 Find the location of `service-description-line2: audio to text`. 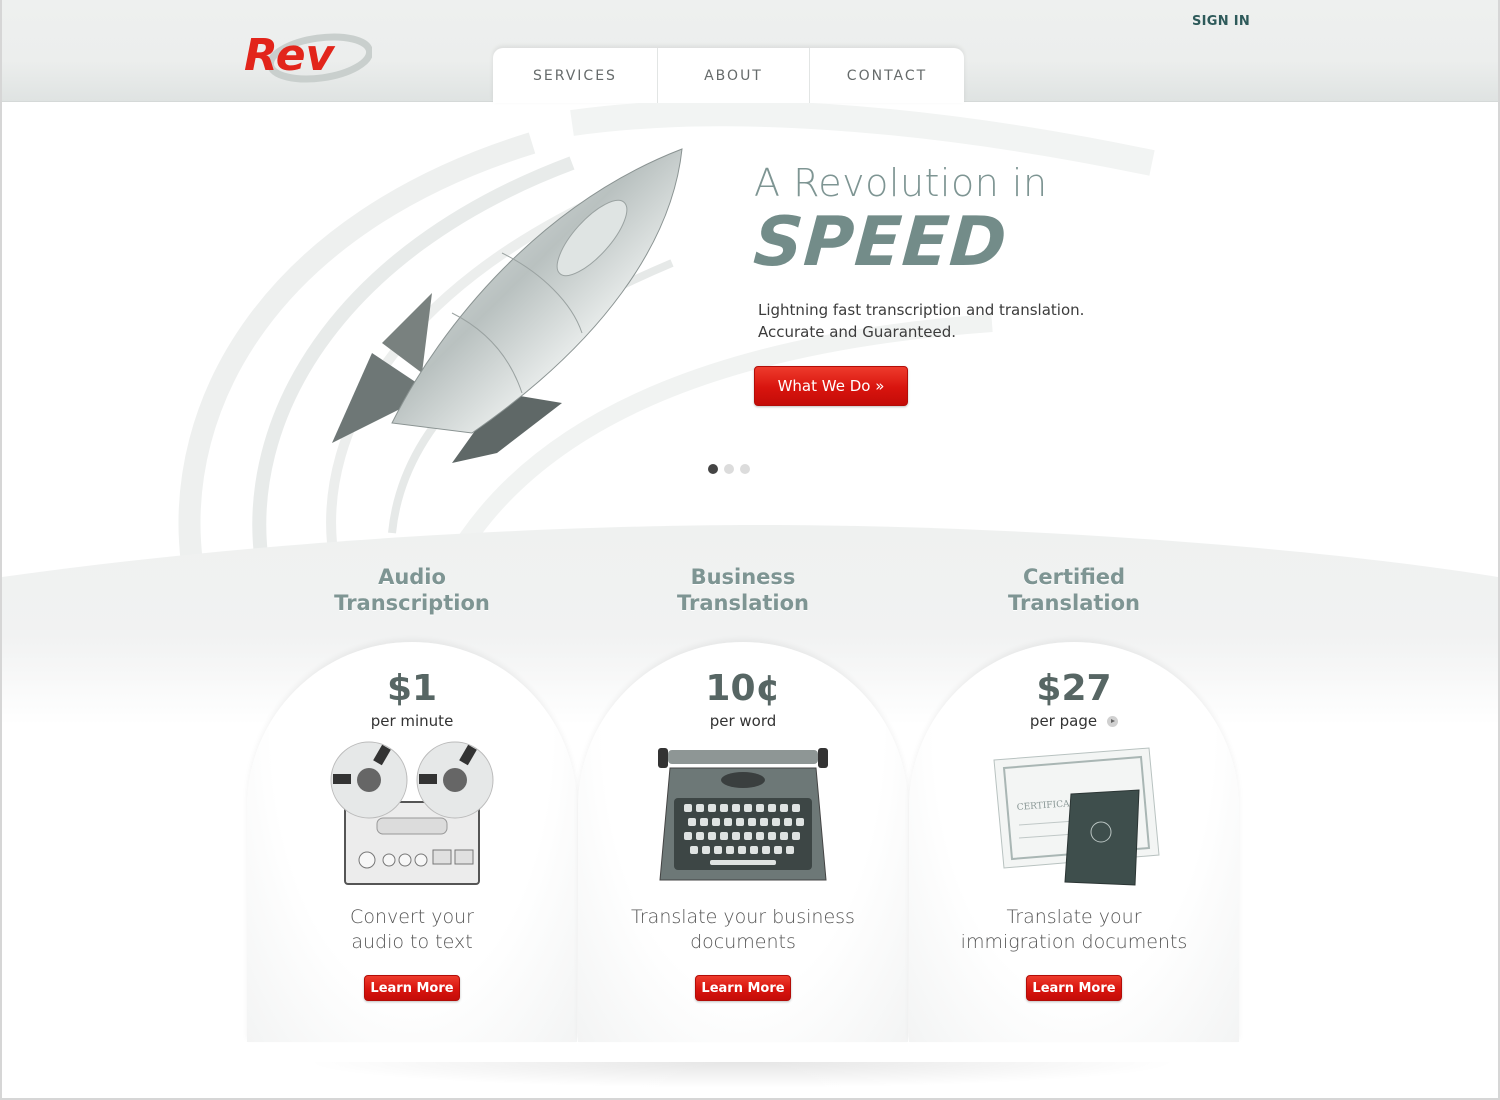

service-description-line2: audio to text is located at coordinates (412, 942).